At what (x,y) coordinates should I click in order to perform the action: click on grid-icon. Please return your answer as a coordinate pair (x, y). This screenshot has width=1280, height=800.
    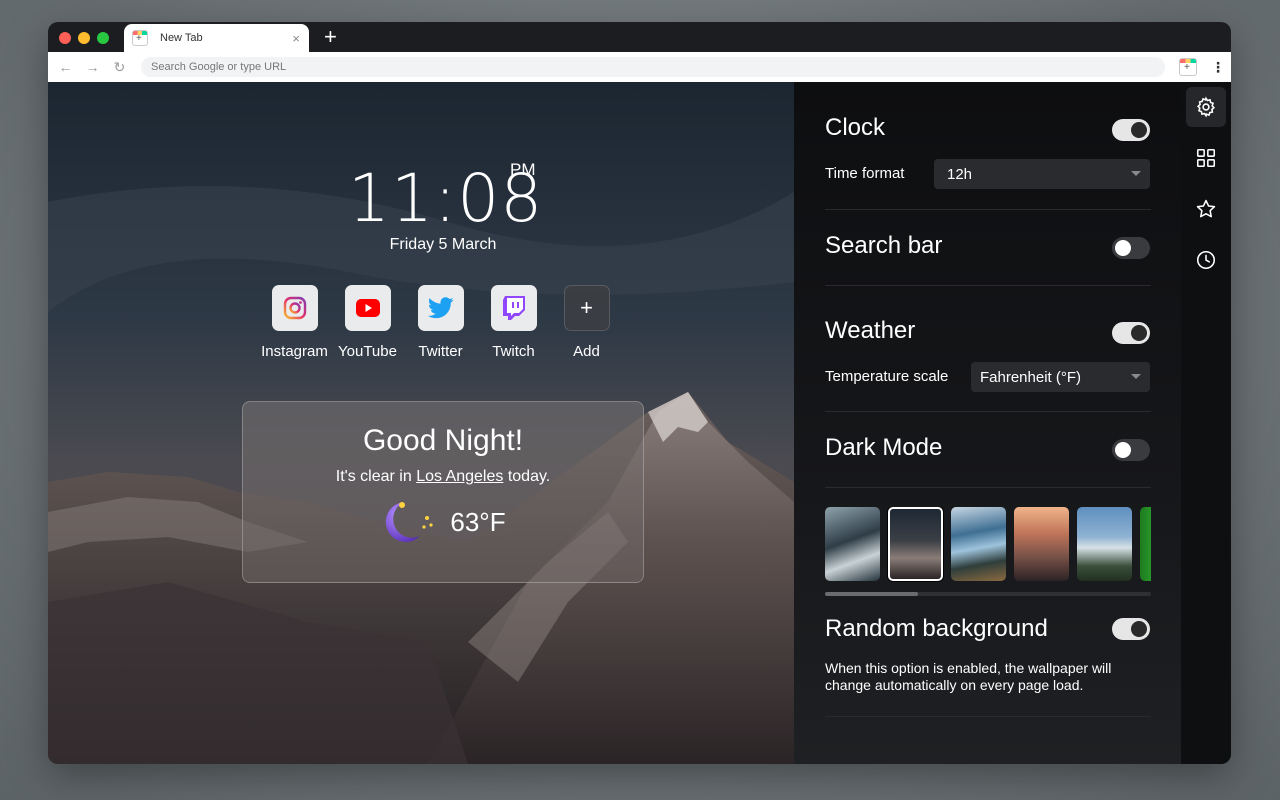
    Looking at the image, I should click on (1206, 158).